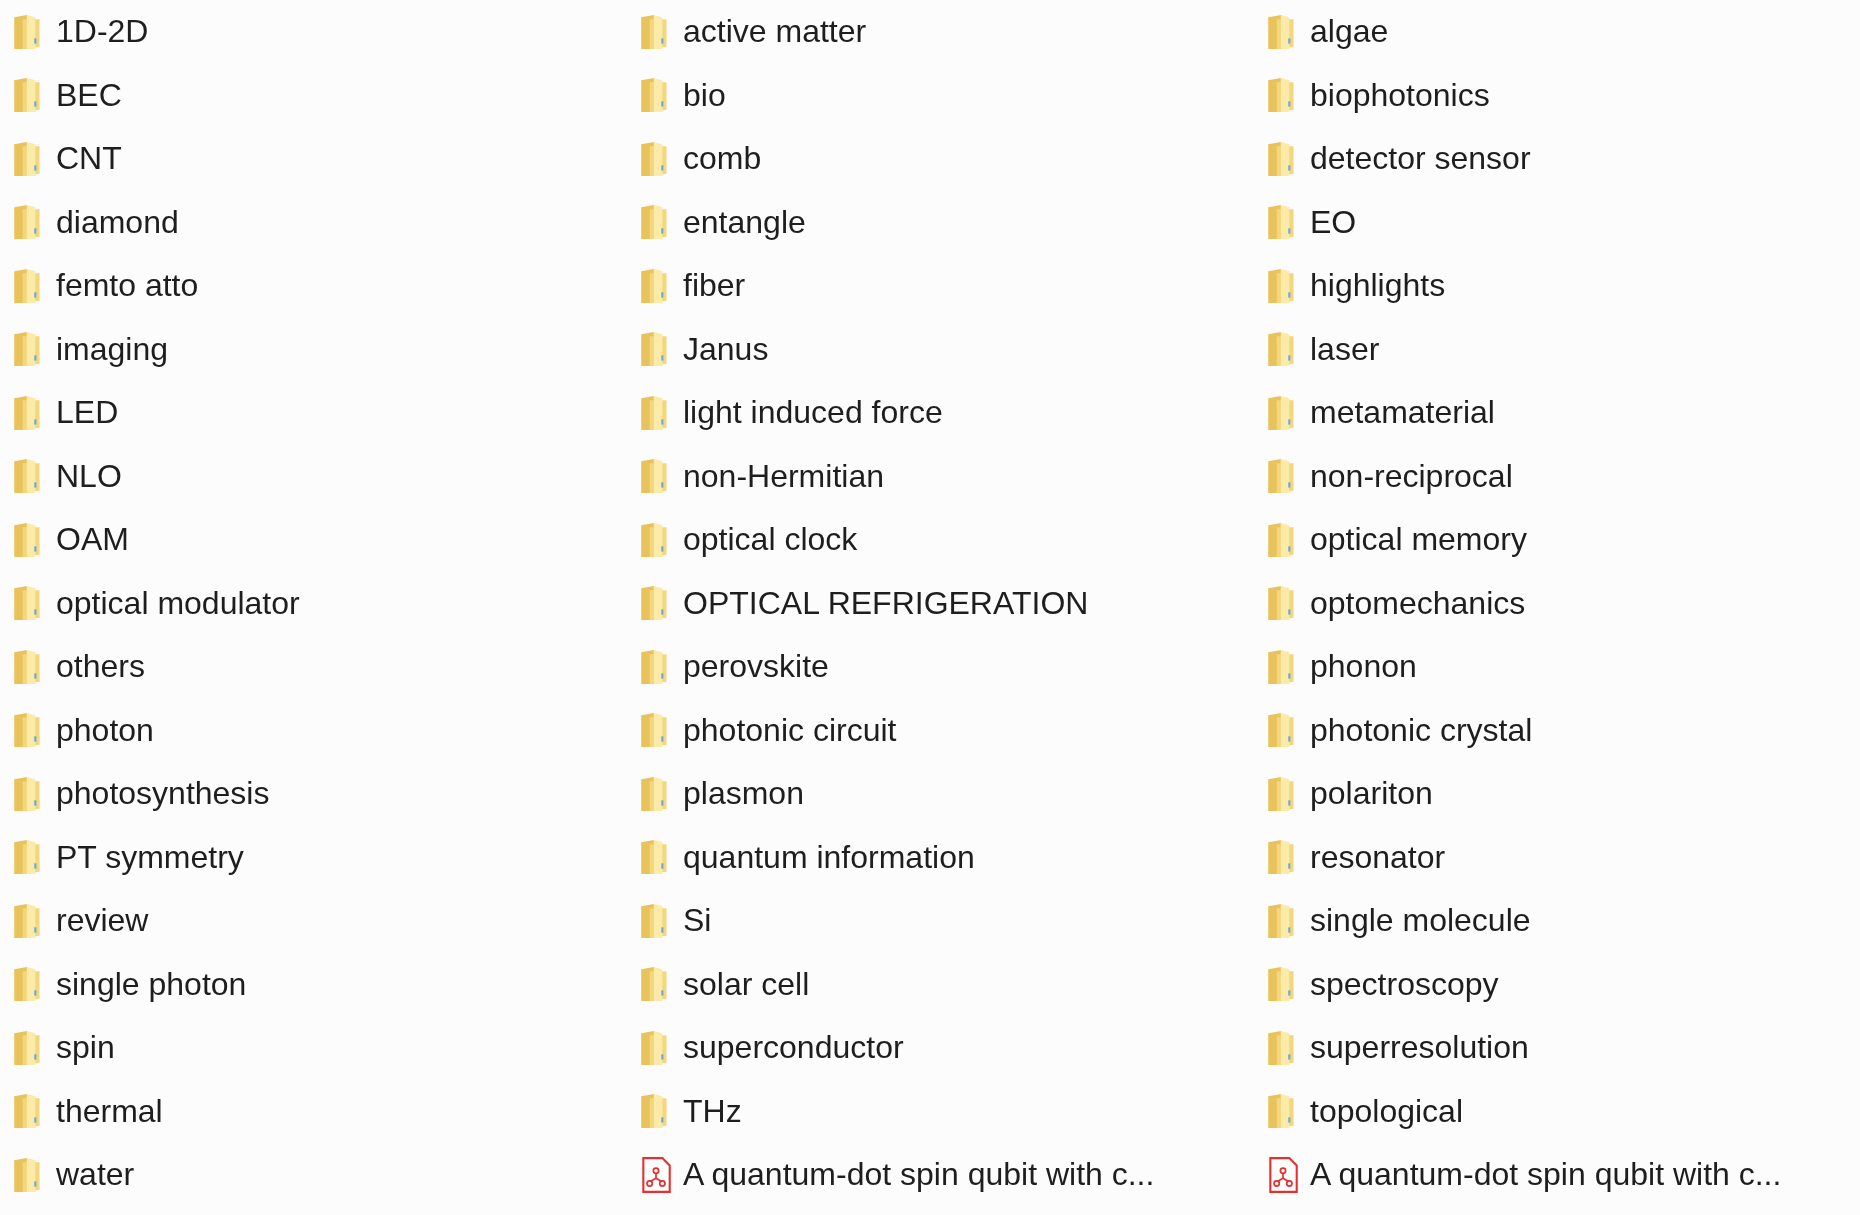 The image size is (1860, 1215). What do you see at coordinates (89, 476) in the screenshot?
I see `file-name: NLO` at bounding box center [89, 476].